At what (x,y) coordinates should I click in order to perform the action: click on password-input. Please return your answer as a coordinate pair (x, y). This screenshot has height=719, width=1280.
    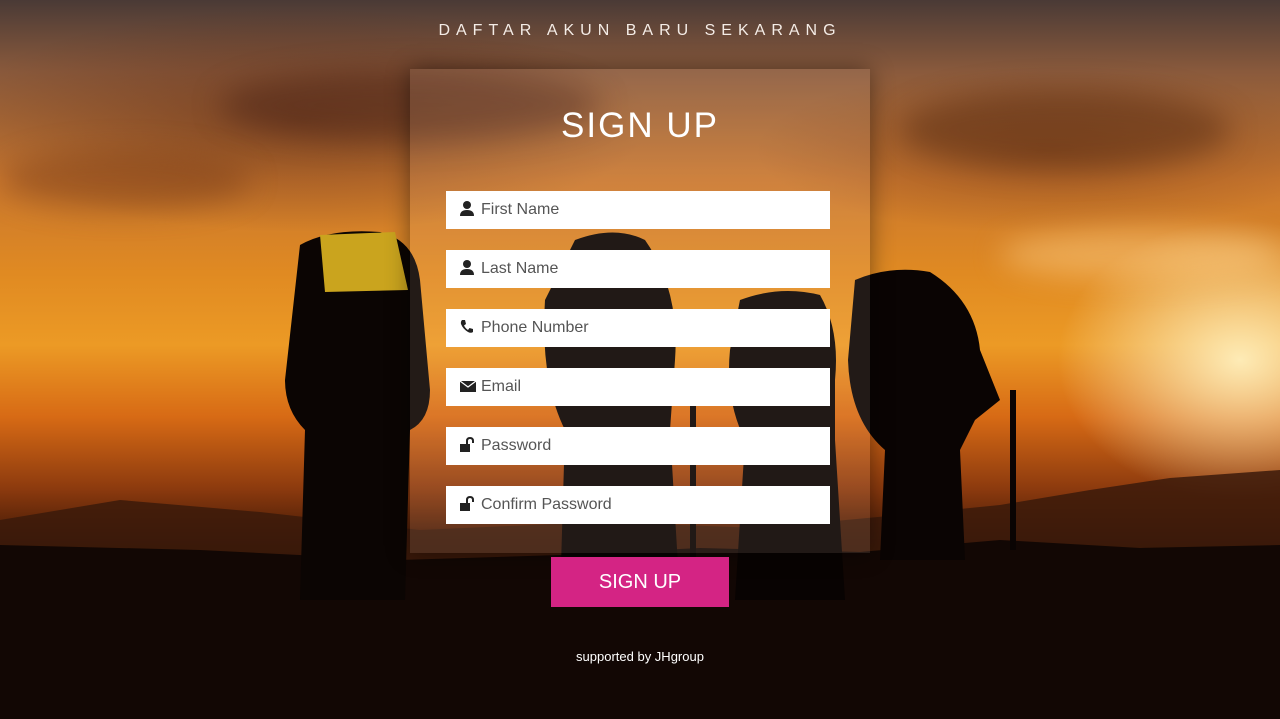
    Looking at the image, I should click on (651, 446).